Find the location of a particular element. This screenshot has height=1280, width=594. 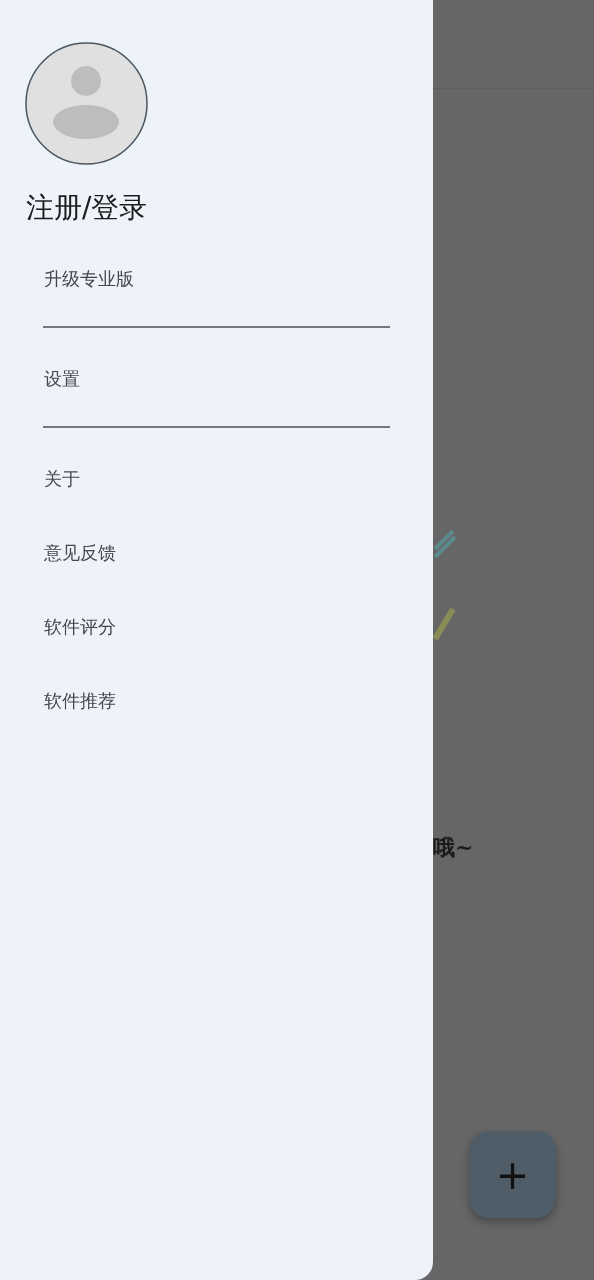

login-link: 注册/登录 is located at coordinates (87, 208).